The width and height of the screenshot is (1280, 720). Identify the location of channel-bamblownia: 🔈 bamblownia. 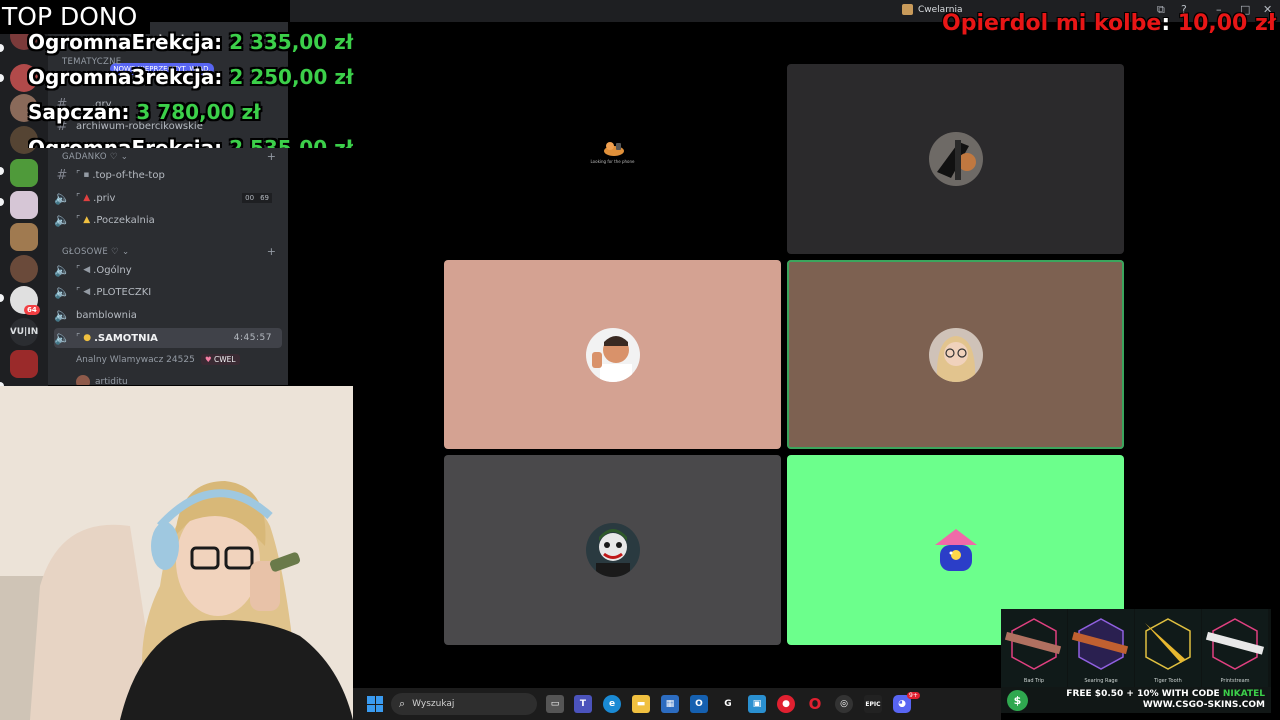
(168, 315).